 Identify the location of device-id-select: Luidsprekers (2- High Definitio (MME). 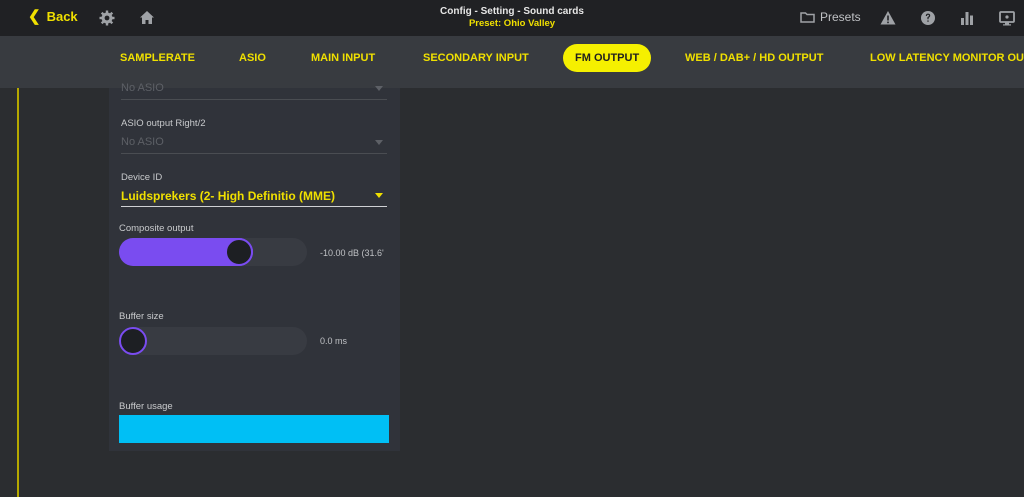
(254, 197).